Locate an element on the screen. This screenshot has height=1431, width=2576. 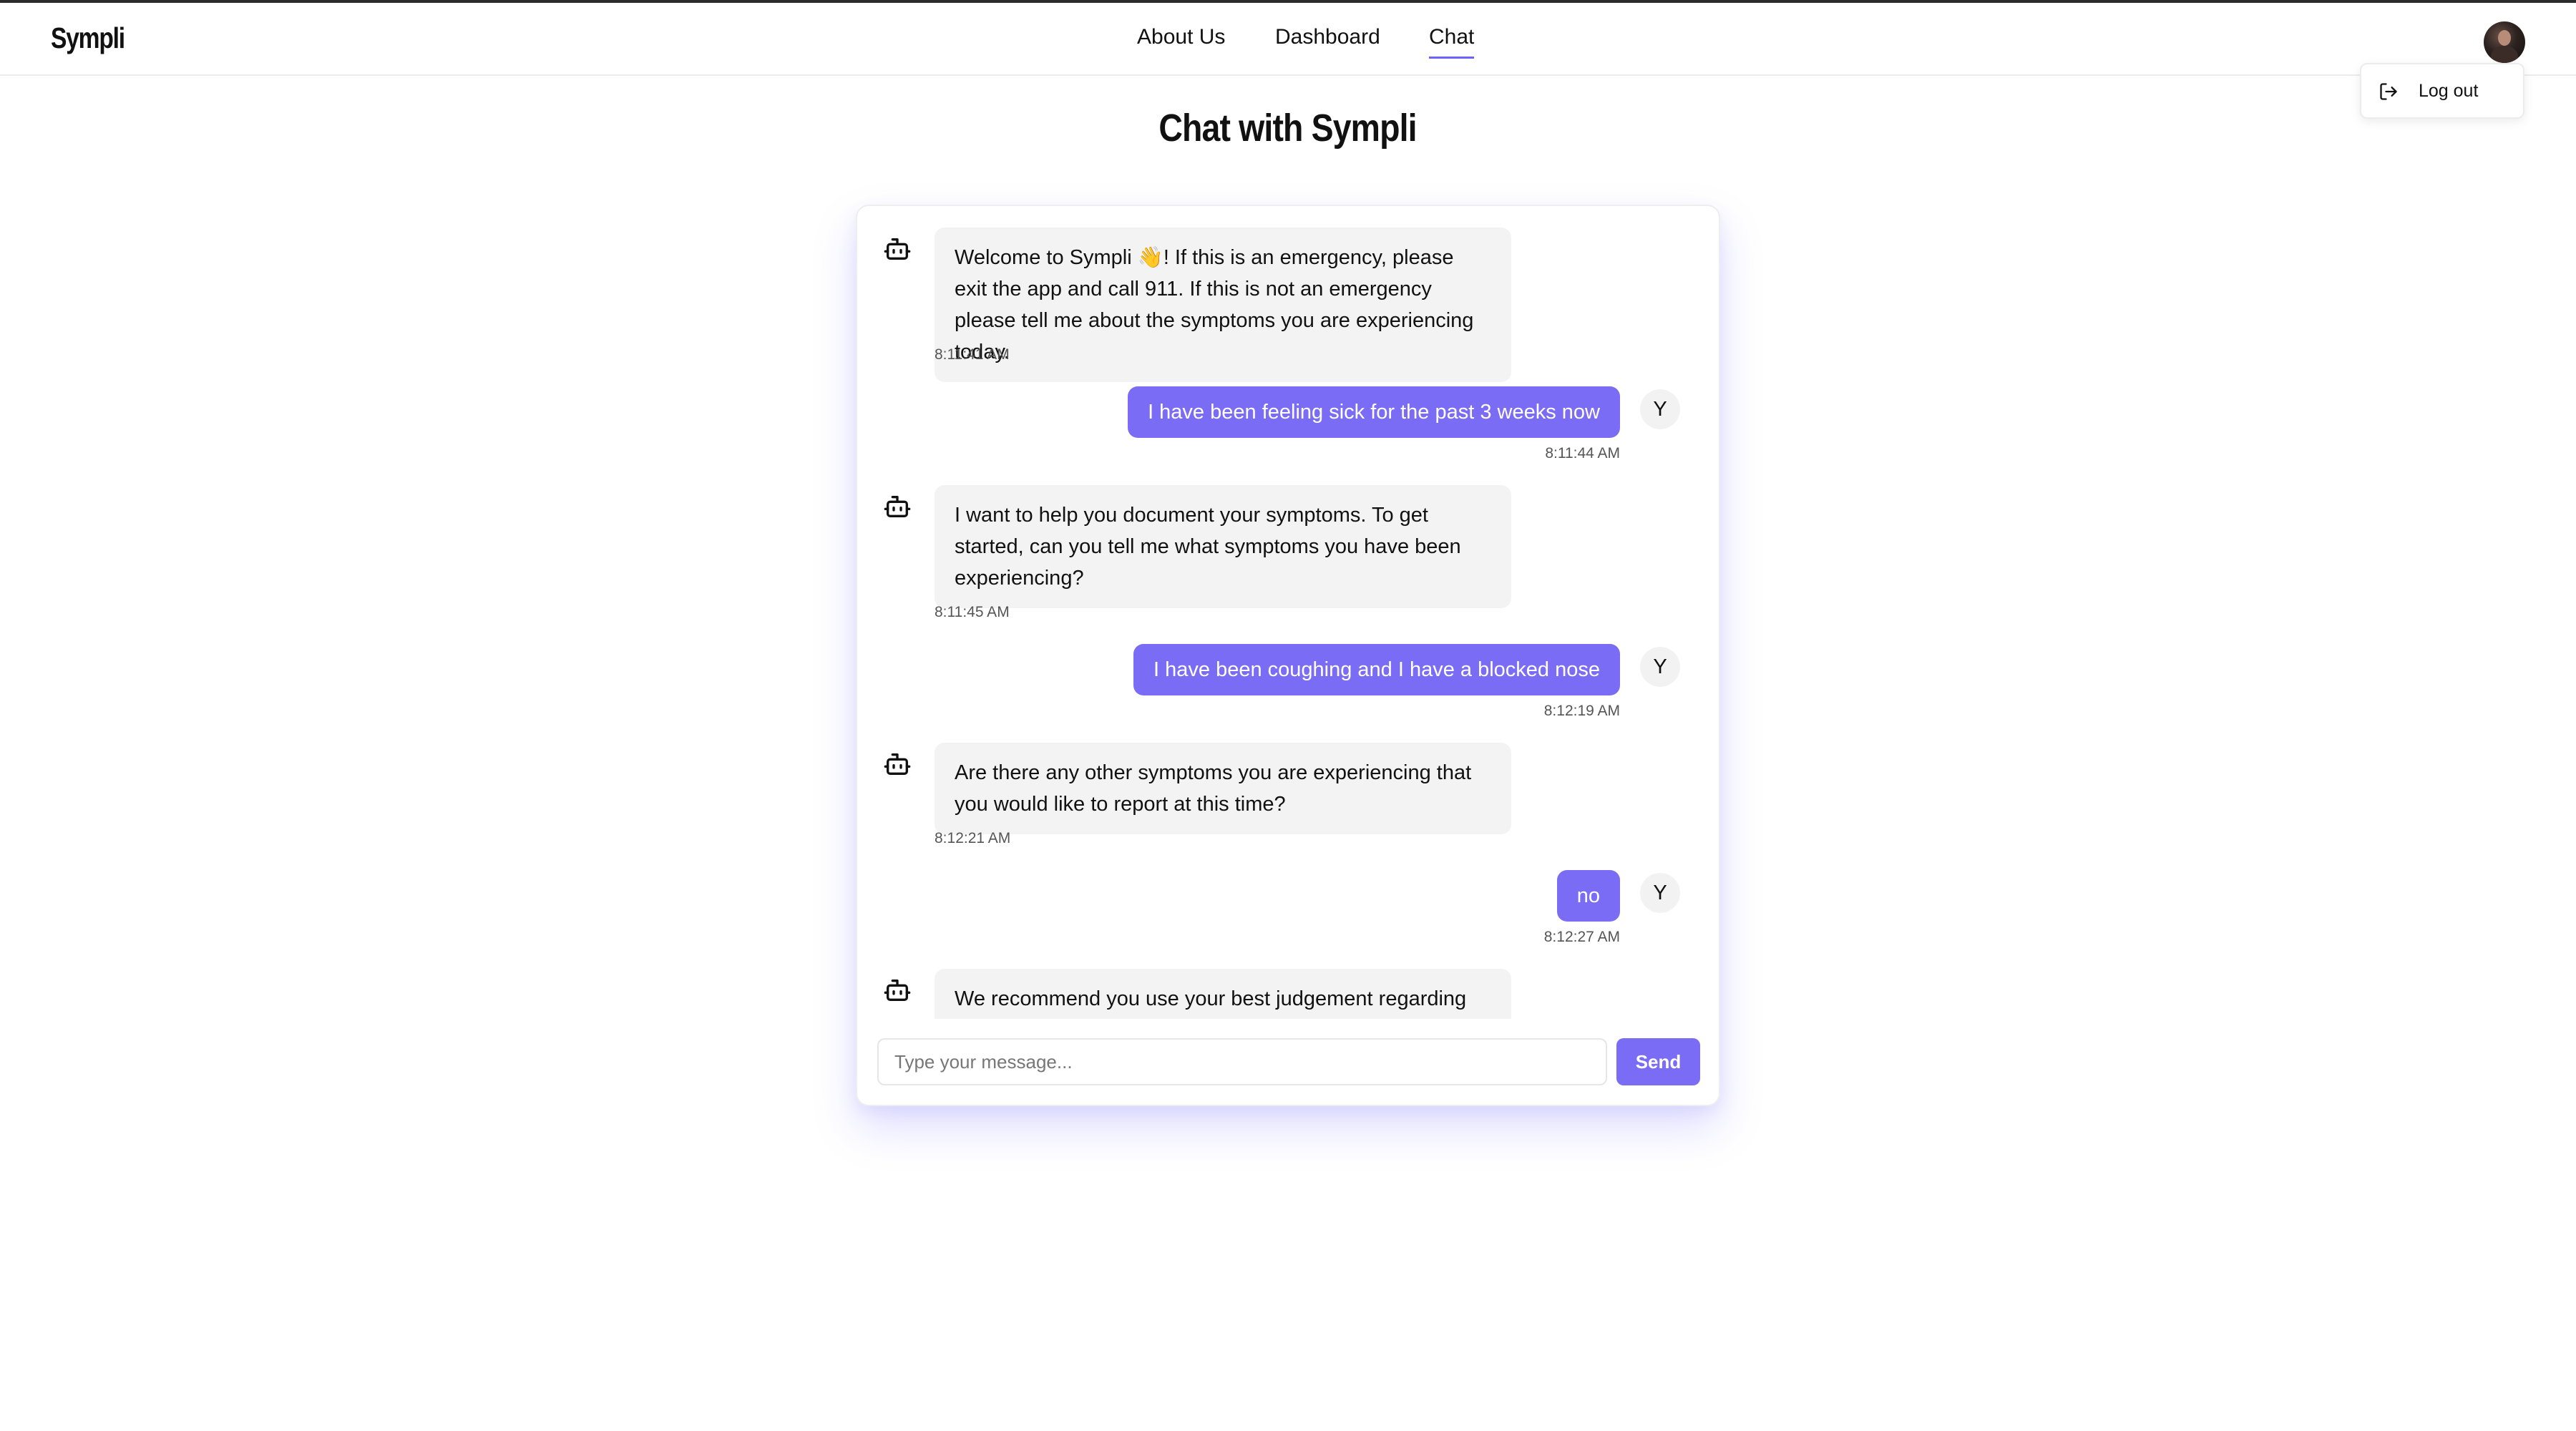
message-timestamp: 8:11:44 AM is located at coordinates (1582, 453).